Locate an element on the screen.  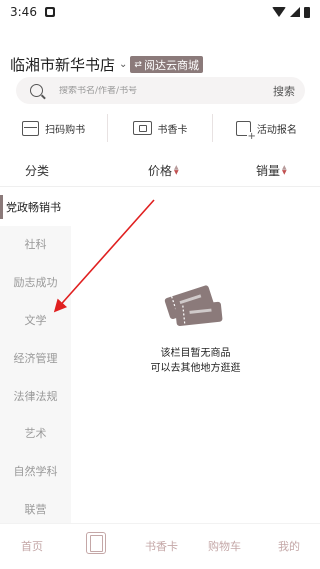
notification-icon is located at coordinates (49, 12).